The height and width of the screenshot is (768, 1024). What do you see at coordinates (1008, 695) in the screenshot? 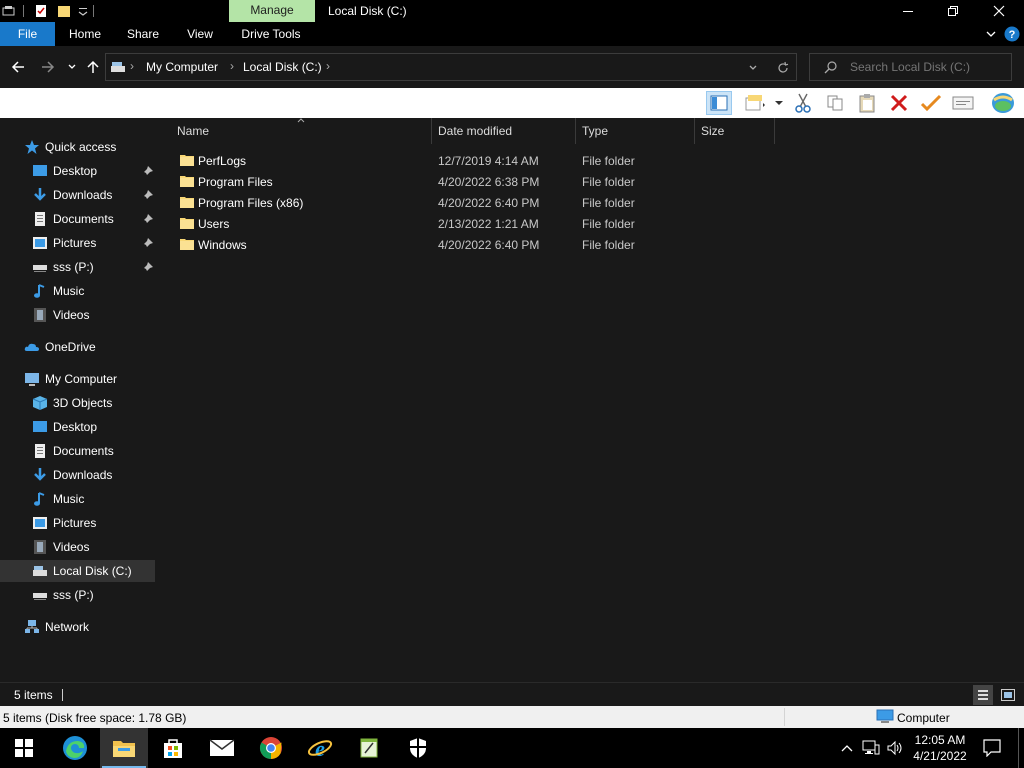
I see `large-icons-view-button` at bounding box center [1008, 695].